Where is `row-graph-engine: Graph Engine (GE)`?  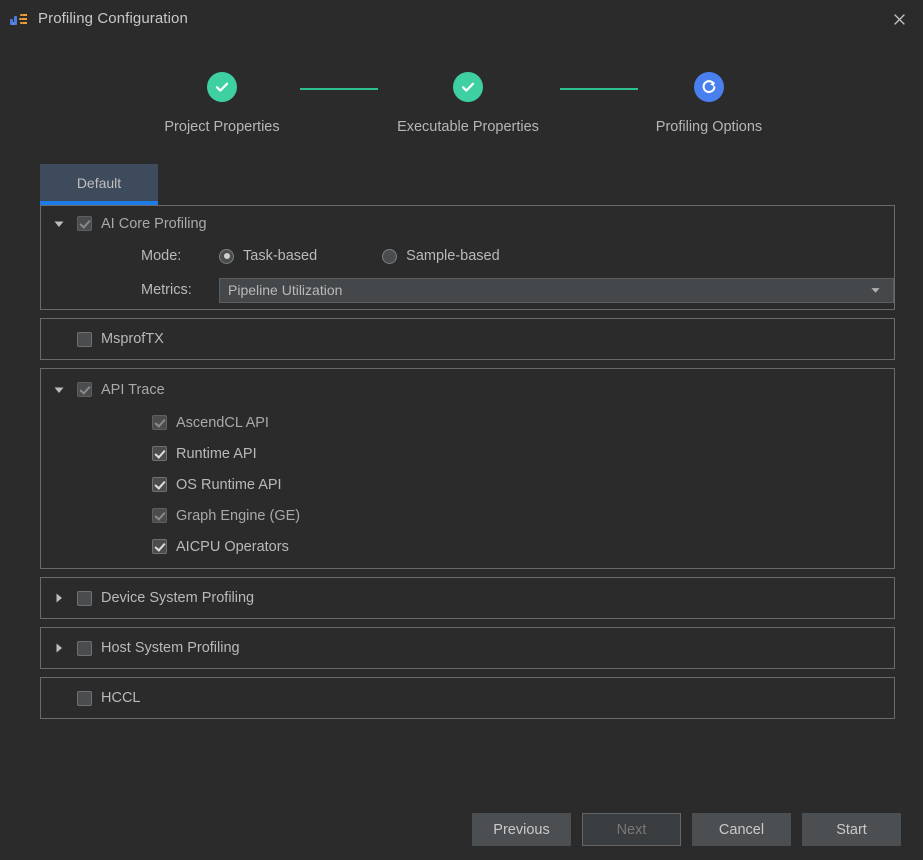
row-graph-engine: Graph Engine (GE) is located at coordinates (467, 515).